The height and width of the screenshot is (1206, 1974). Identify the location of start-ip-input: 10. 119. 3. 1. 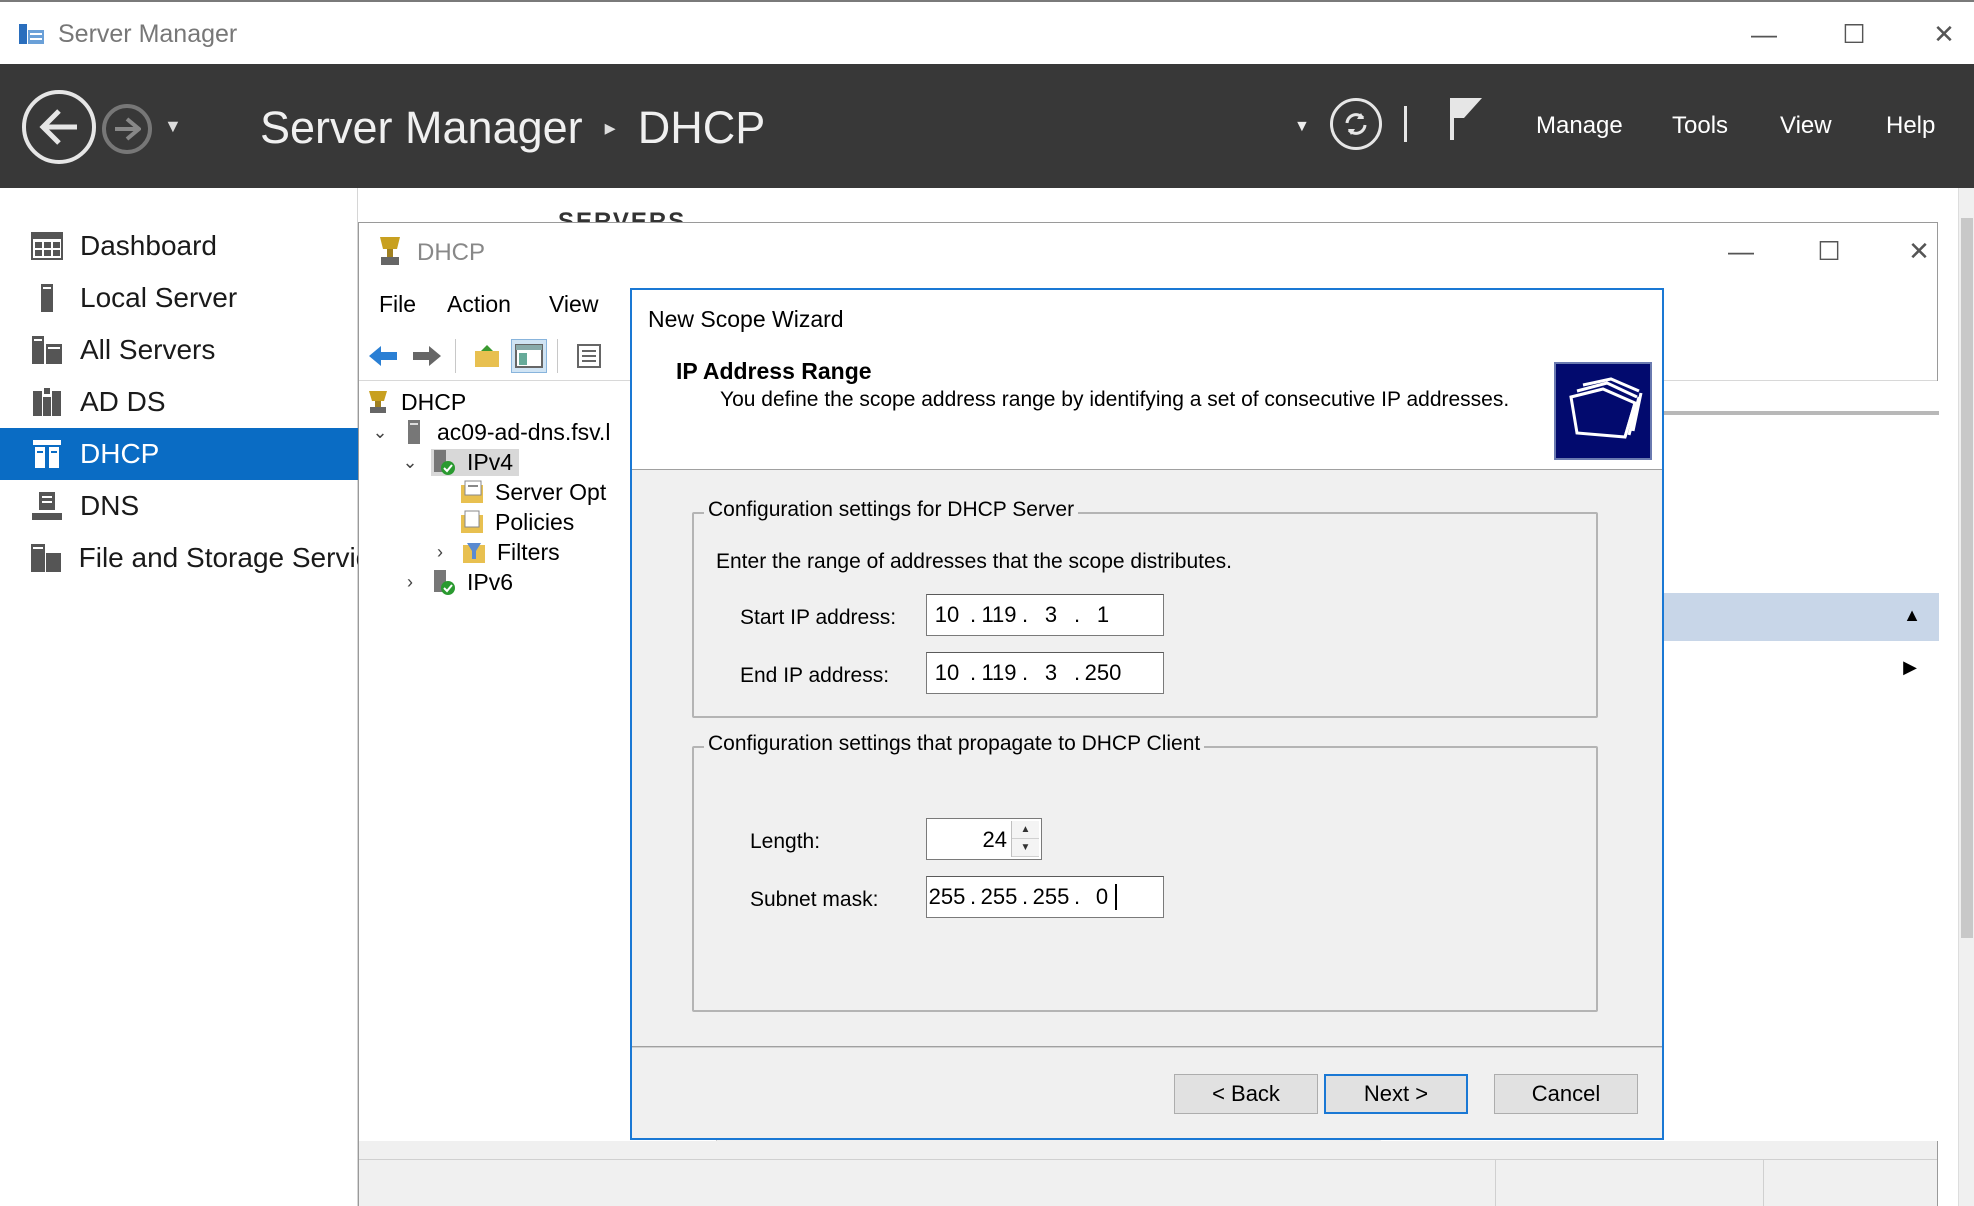
(1045, 615).